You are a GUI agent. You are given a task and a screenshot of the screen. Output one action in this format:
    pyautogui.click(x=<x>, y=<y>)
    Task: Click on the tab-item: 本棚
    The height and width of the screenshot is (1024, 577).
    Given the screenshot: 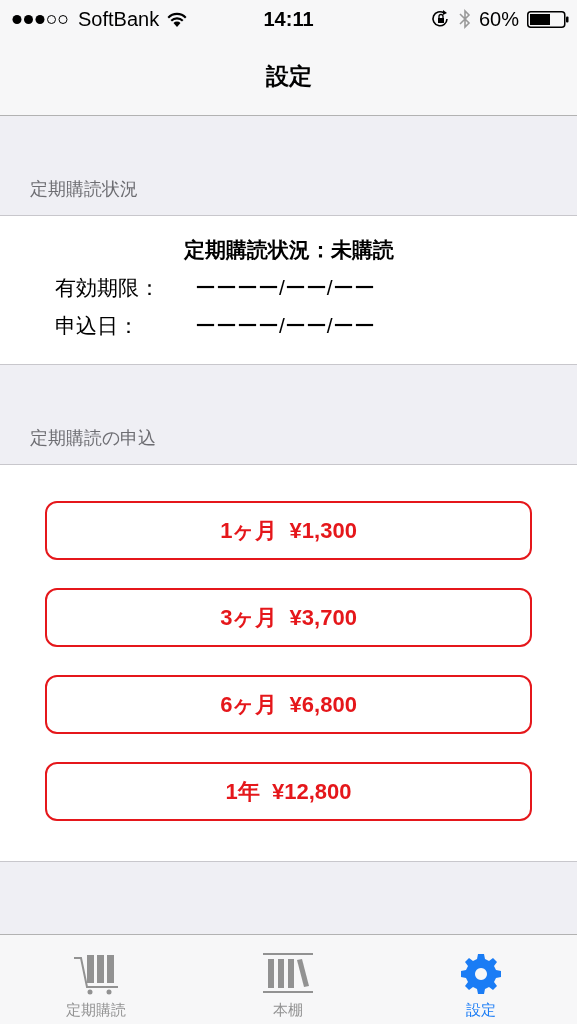 What is the action you would take?
    pyautogui.click(x=288, y=979)
    